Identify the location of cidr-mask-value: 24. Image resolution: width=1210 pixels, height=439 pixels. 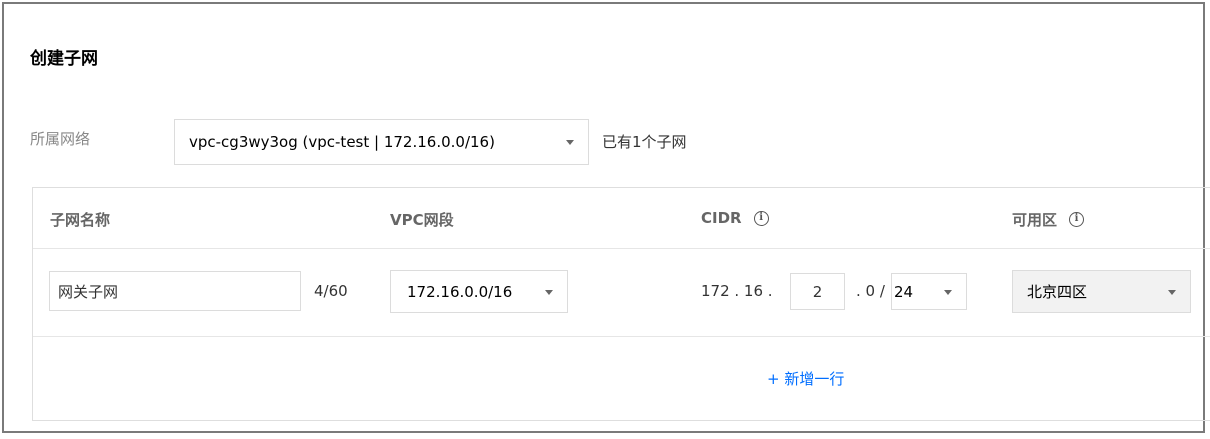
(904, 291).